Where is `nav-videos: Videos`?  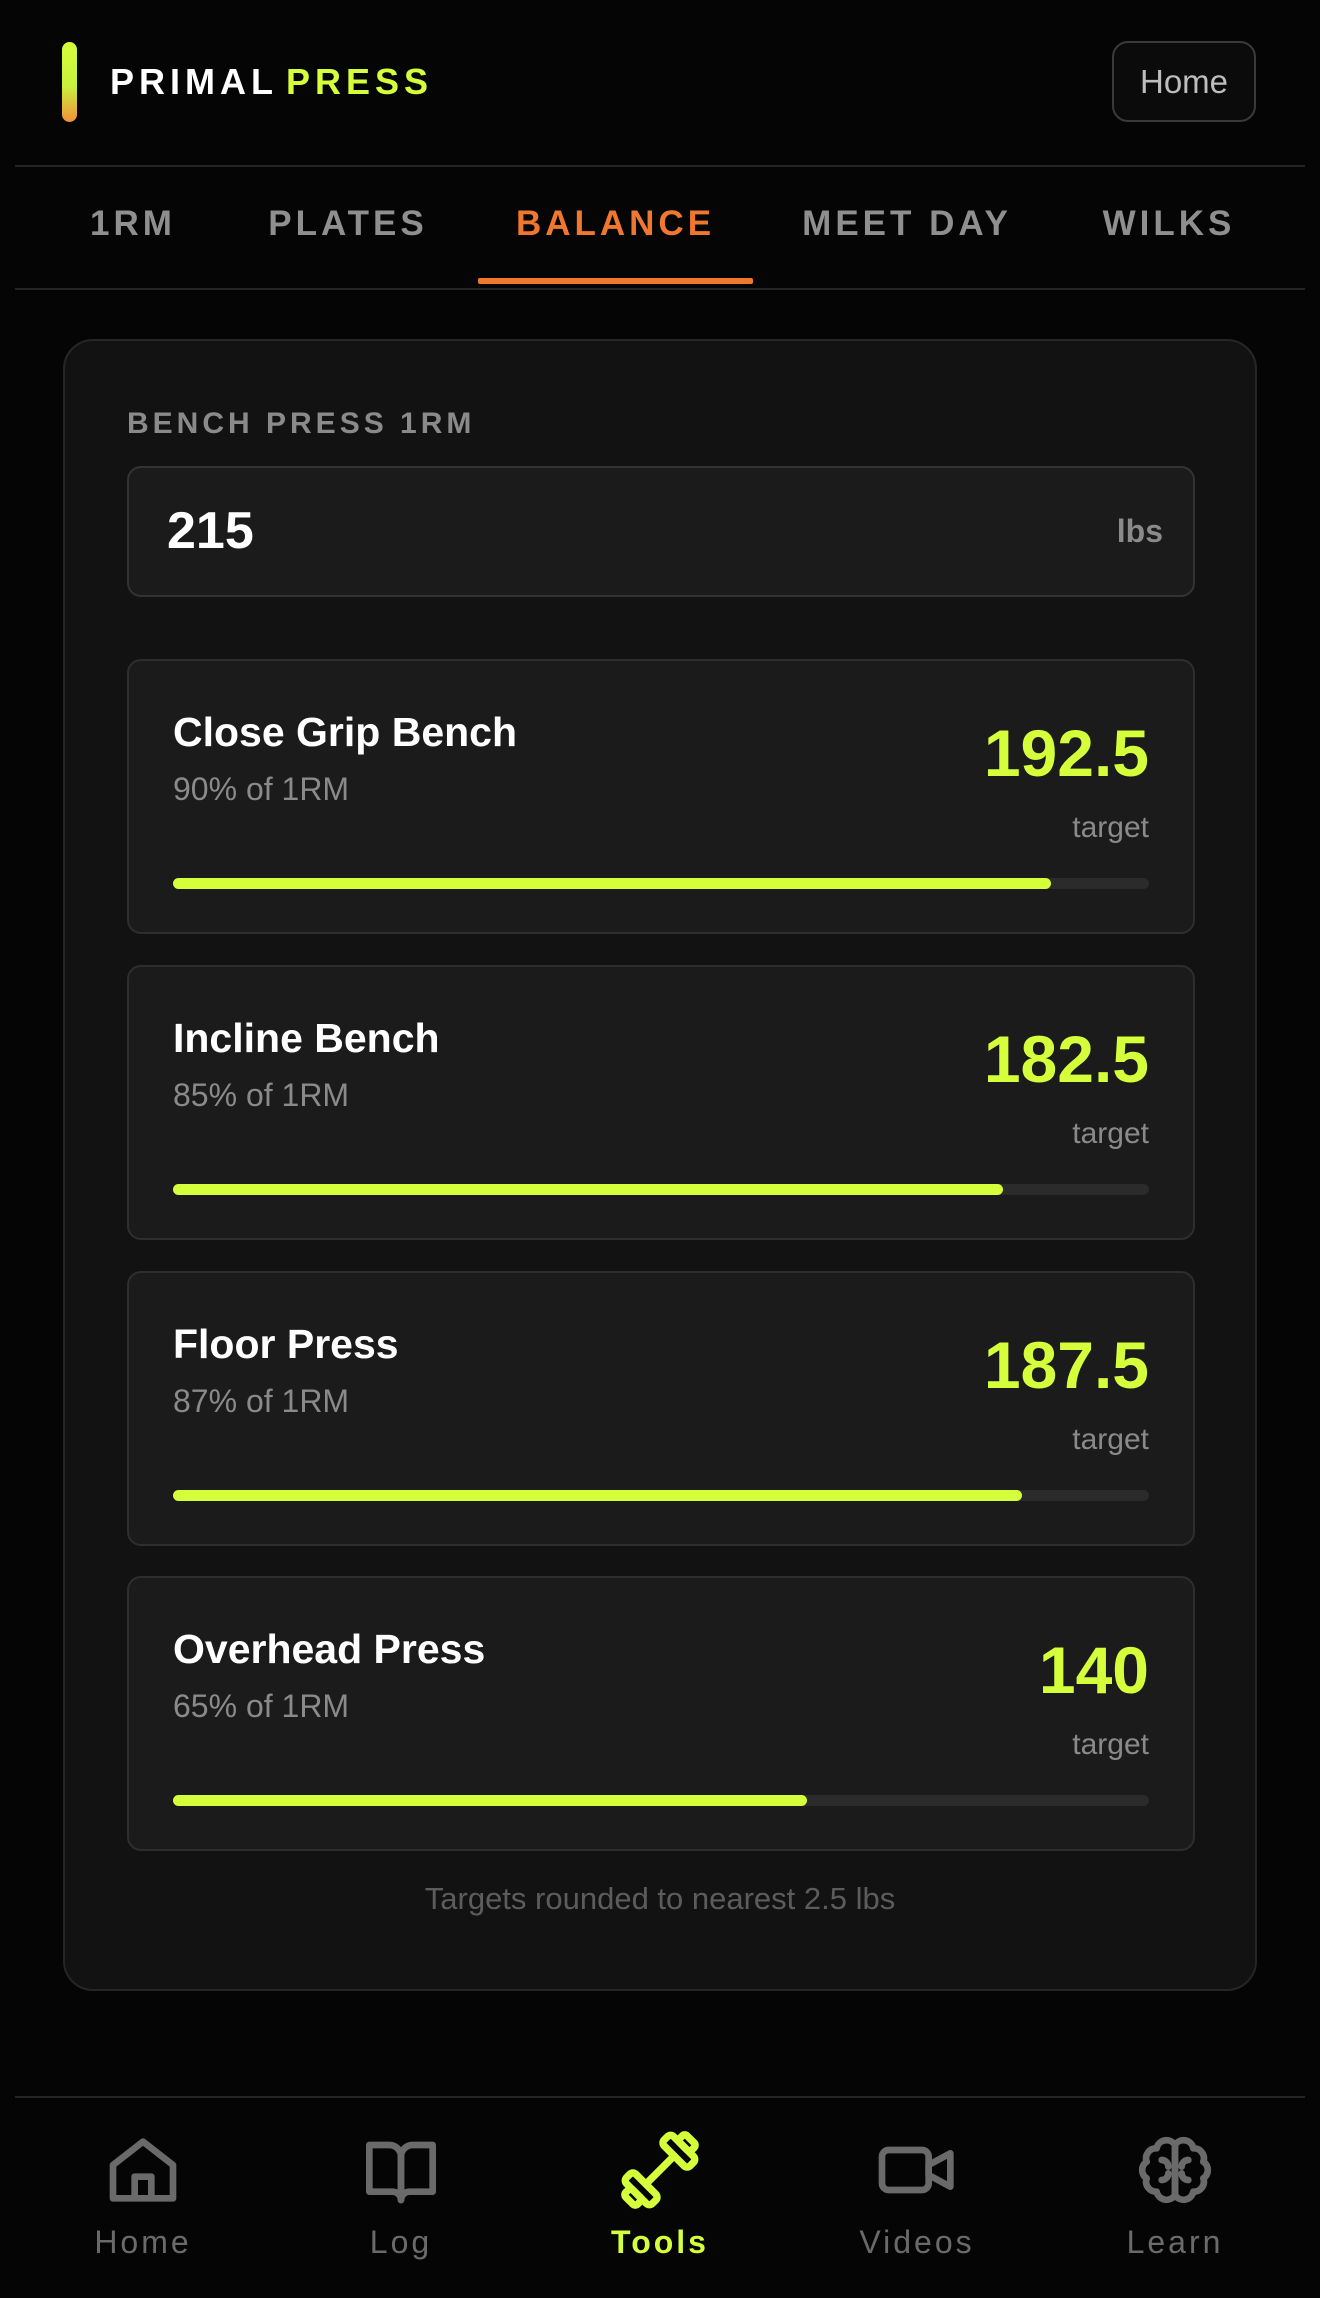 nav-videos: Videos is located at coordinates (917, 2198).